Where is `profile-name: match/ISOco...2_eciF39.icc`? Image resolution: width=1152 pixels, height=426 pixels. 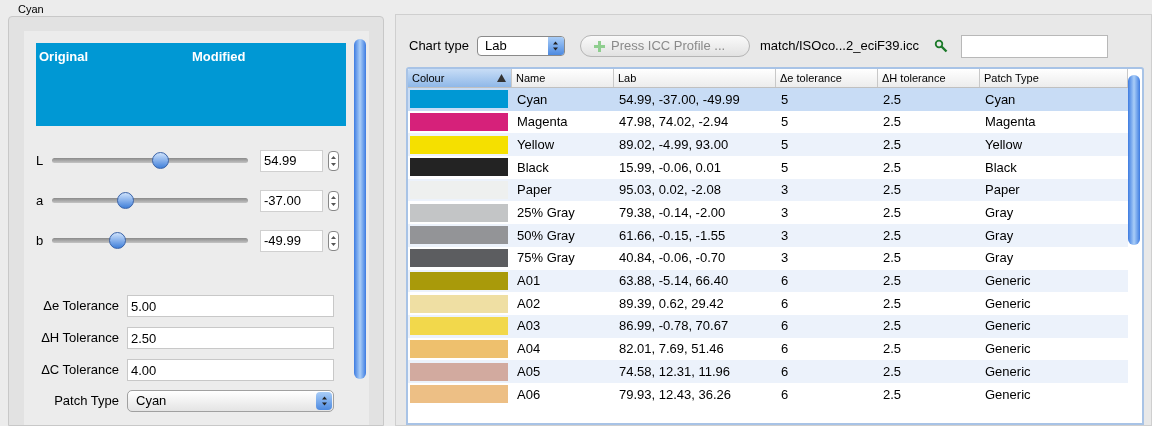 profile-name: match/ISOco...2_eciF39.icc is located at coordinates (839, 46).